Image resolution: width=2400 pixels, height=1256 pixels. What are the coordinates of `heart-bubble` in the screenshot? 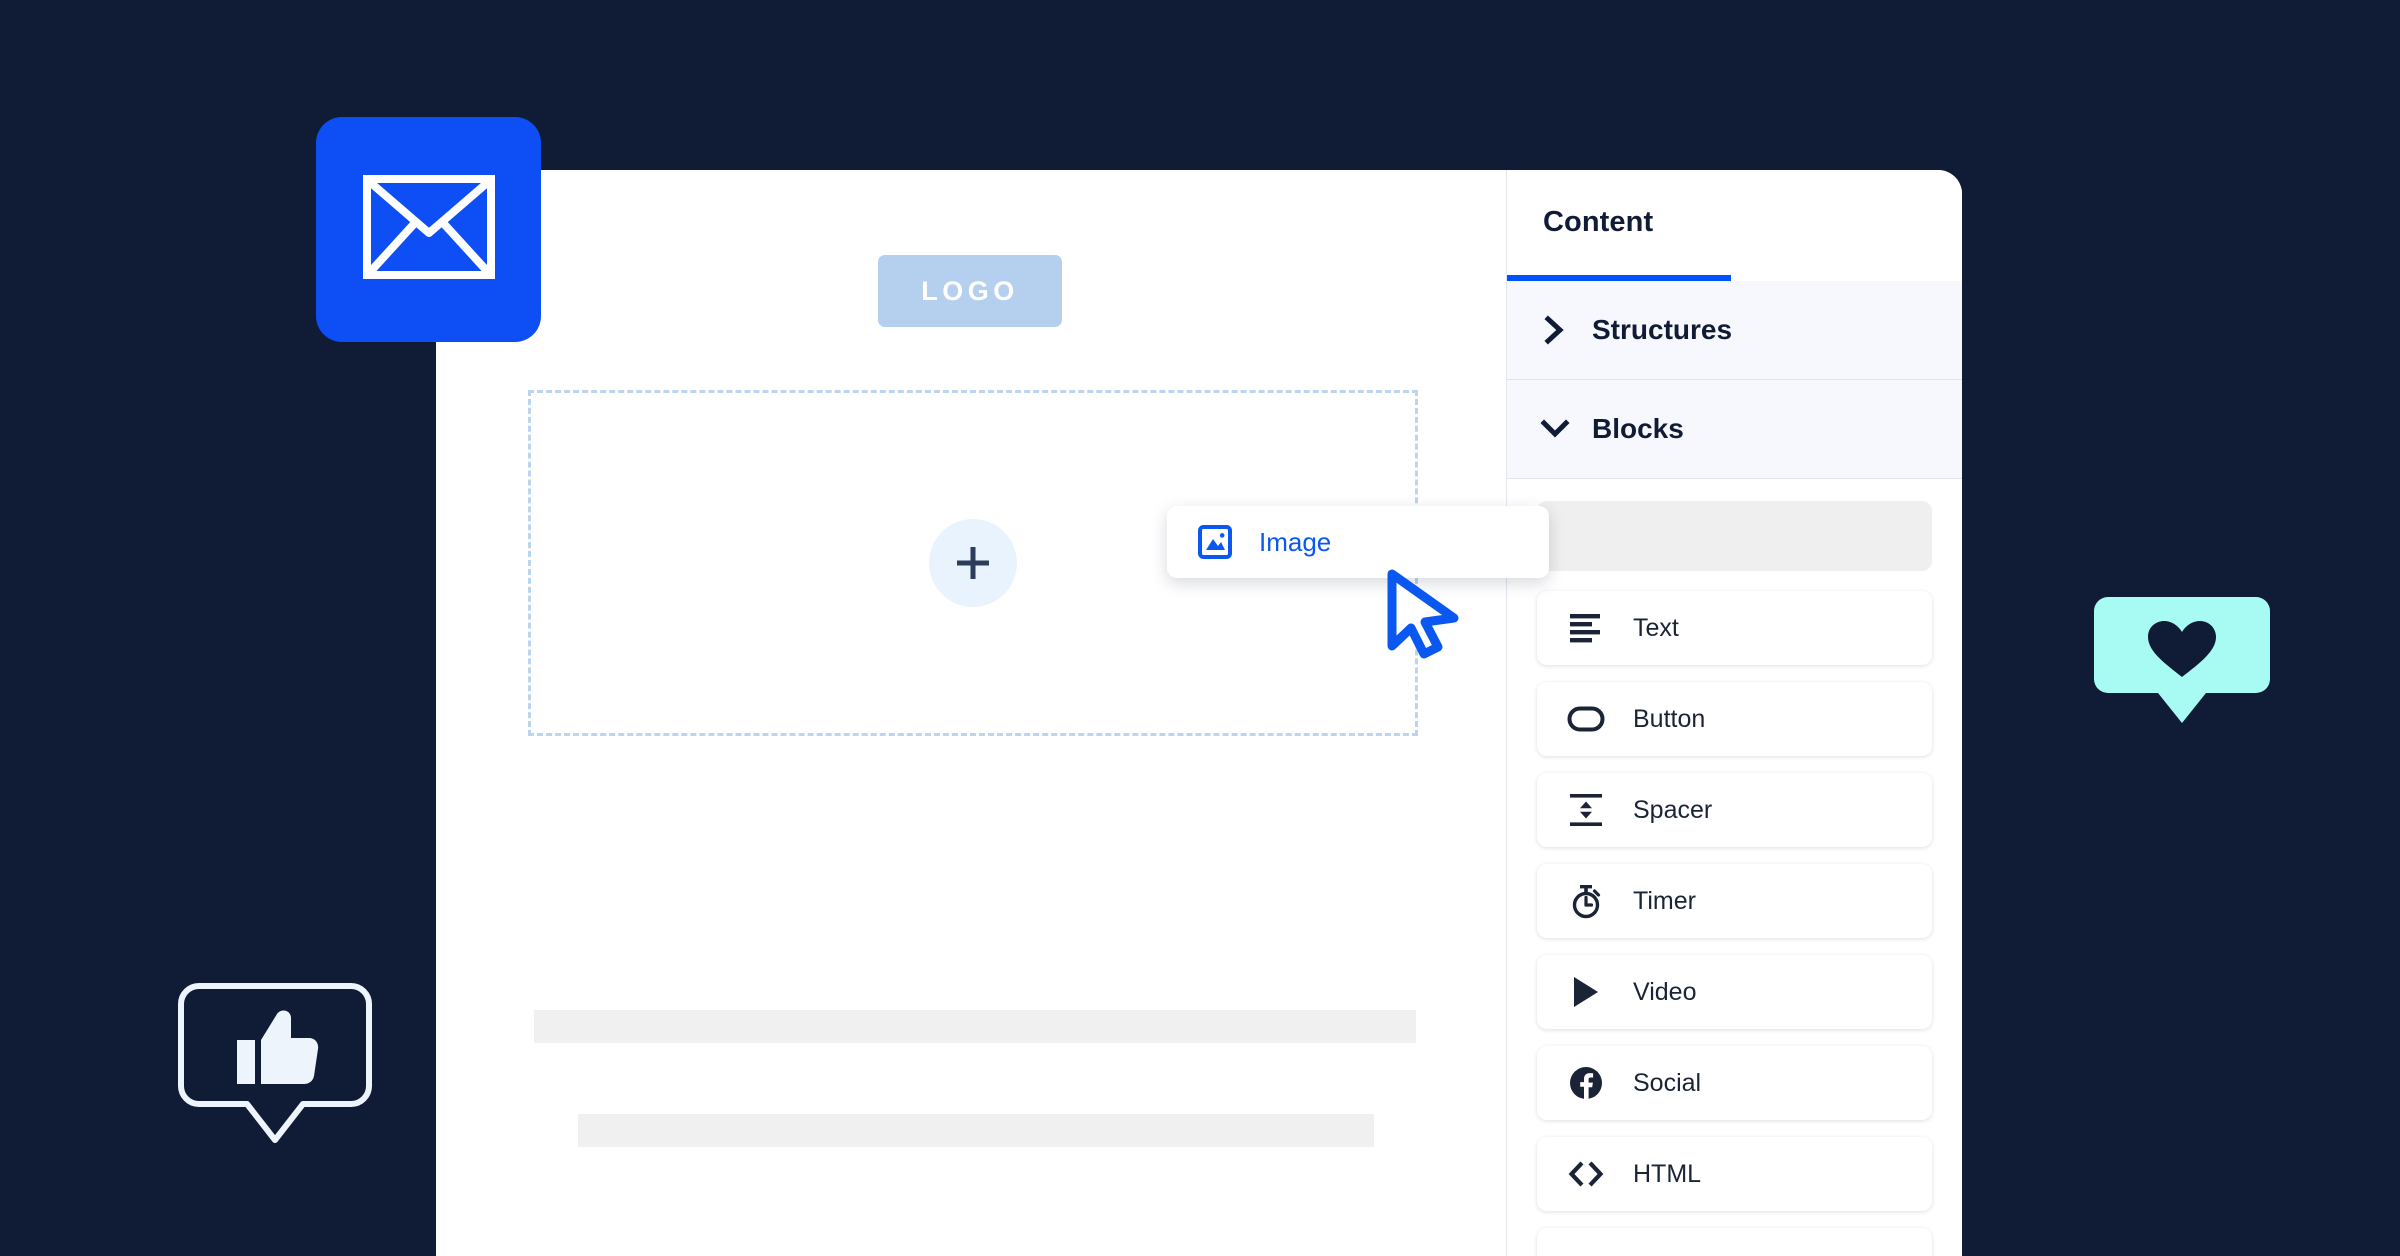 It's located at (2182, 665).